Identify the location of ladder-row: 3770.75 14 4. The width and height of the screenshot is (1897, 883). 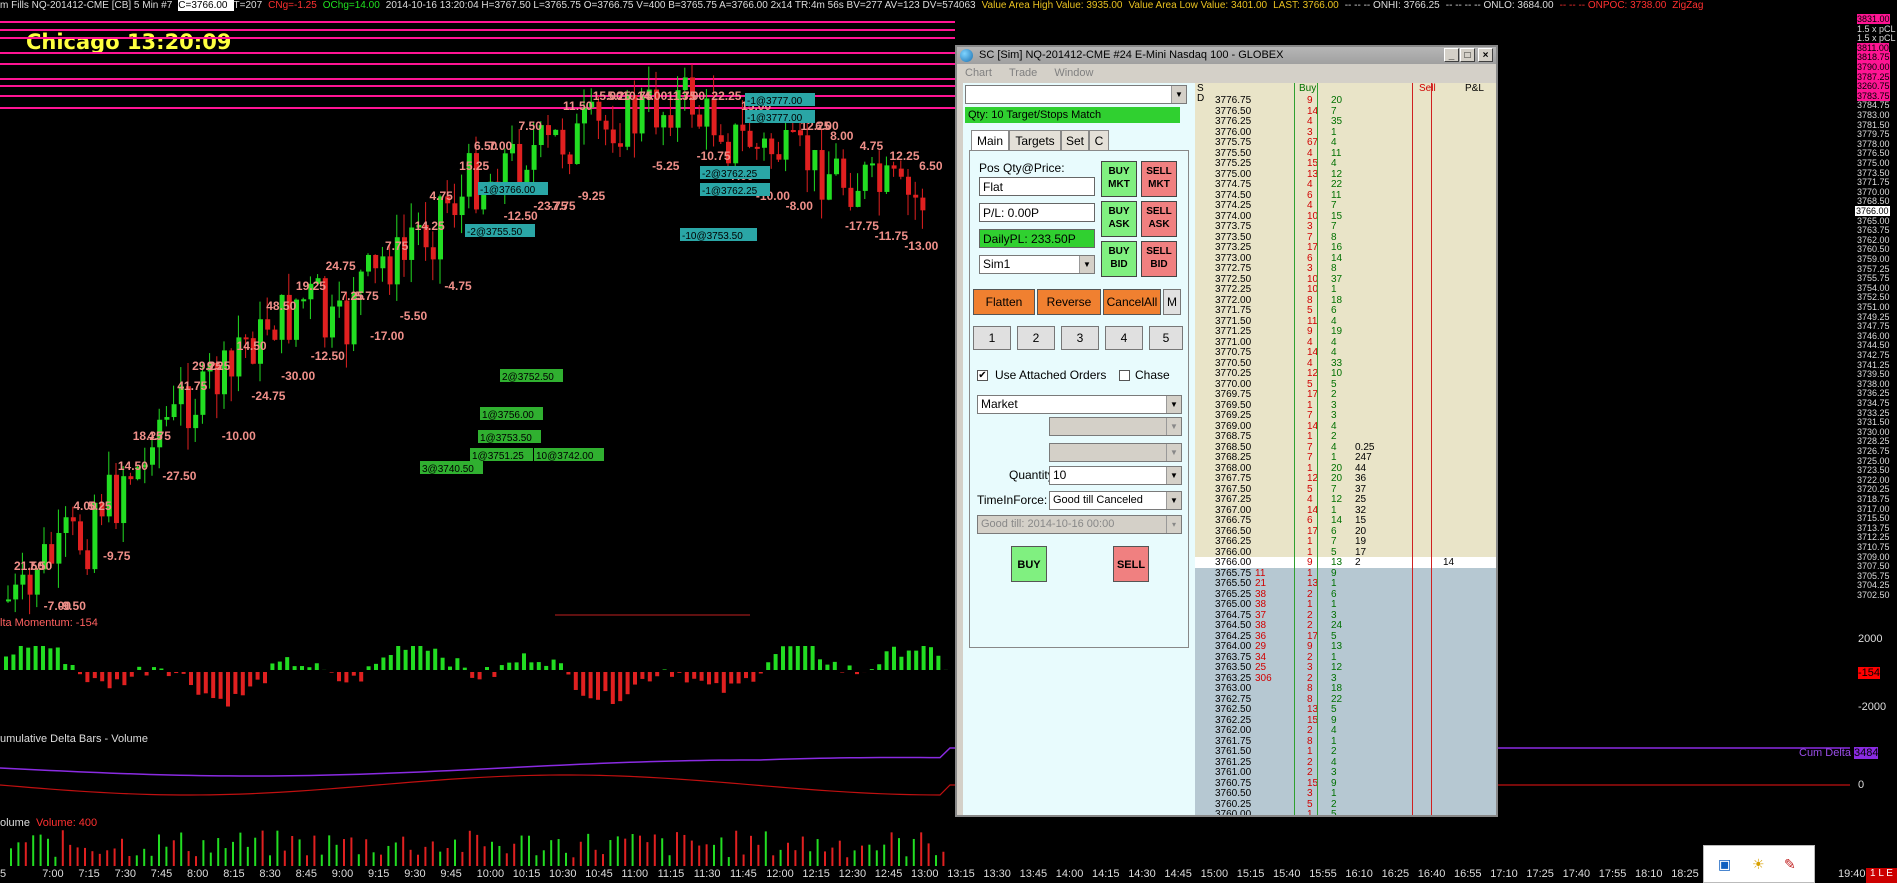
(1345, 352).